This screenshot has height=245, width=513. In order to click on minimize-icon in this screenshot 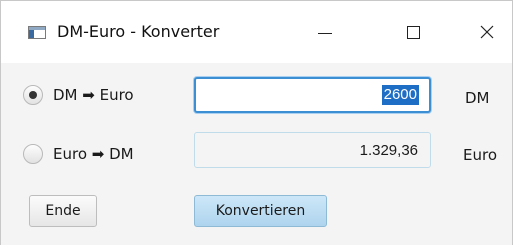, I will do `click(325, 33)`.